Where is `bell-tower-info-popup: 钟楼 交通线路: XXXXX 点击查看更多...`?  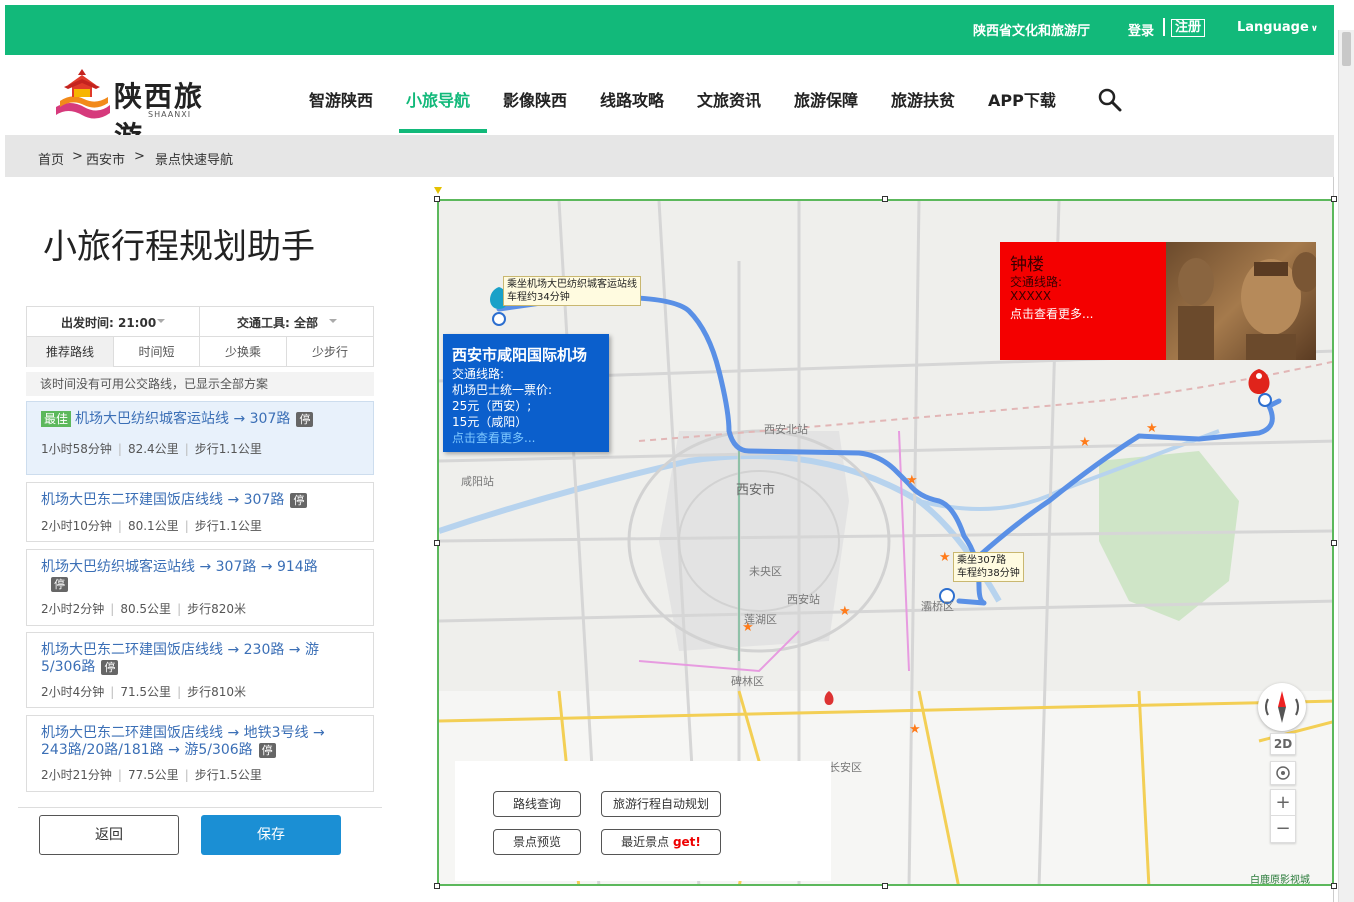 bell-tower-info-popup: 钟楼 交通线路: XXXXX 点击查看更多... is located at coordinates (1158, 301).